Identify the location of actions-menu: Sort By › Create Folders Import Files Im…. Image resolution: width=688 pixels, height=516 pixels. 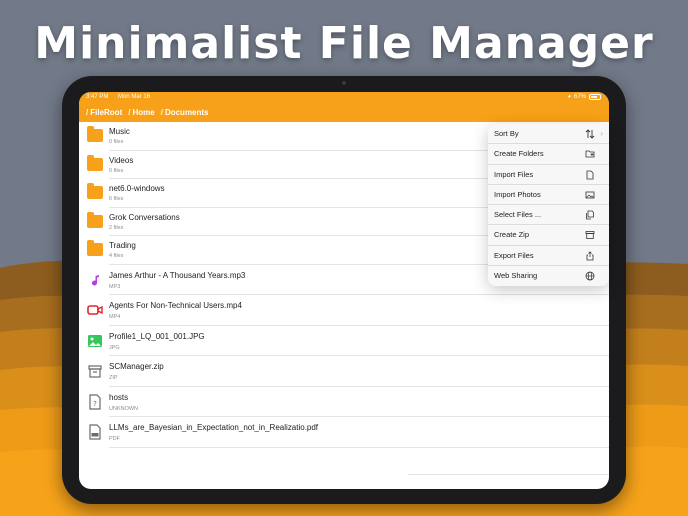
(548, 205).